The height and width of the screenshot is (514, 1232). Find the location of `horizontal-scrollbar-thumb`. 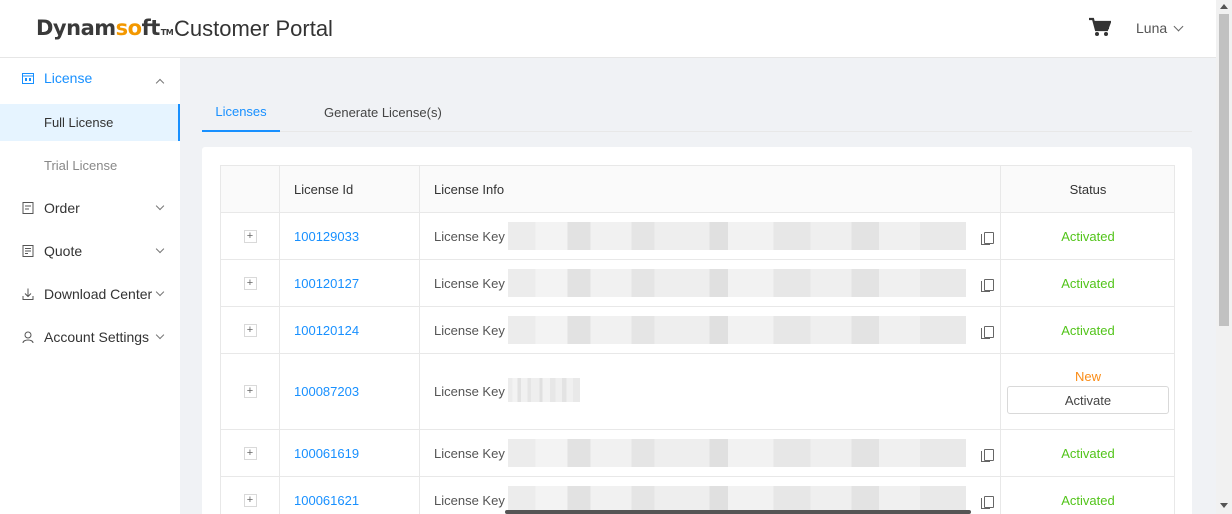

horizontal-scrollbar-thumb is located at coordinates (738, 512).